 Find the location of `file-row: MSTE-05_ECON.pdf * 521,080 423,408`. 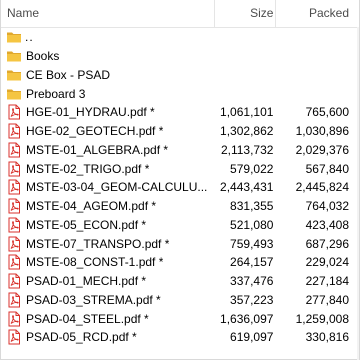

file-row: MSTE-05_ECON.pdf * 521,080 423,408 is located at coordinates (180, 225).